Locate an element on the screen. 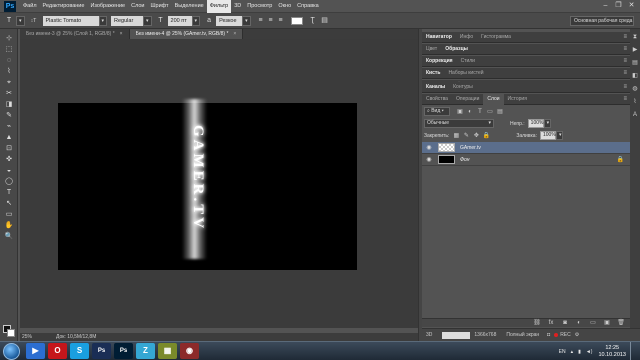 The image size is (640, 360). character-panel-icon: A is located at coordinates (635, 115).